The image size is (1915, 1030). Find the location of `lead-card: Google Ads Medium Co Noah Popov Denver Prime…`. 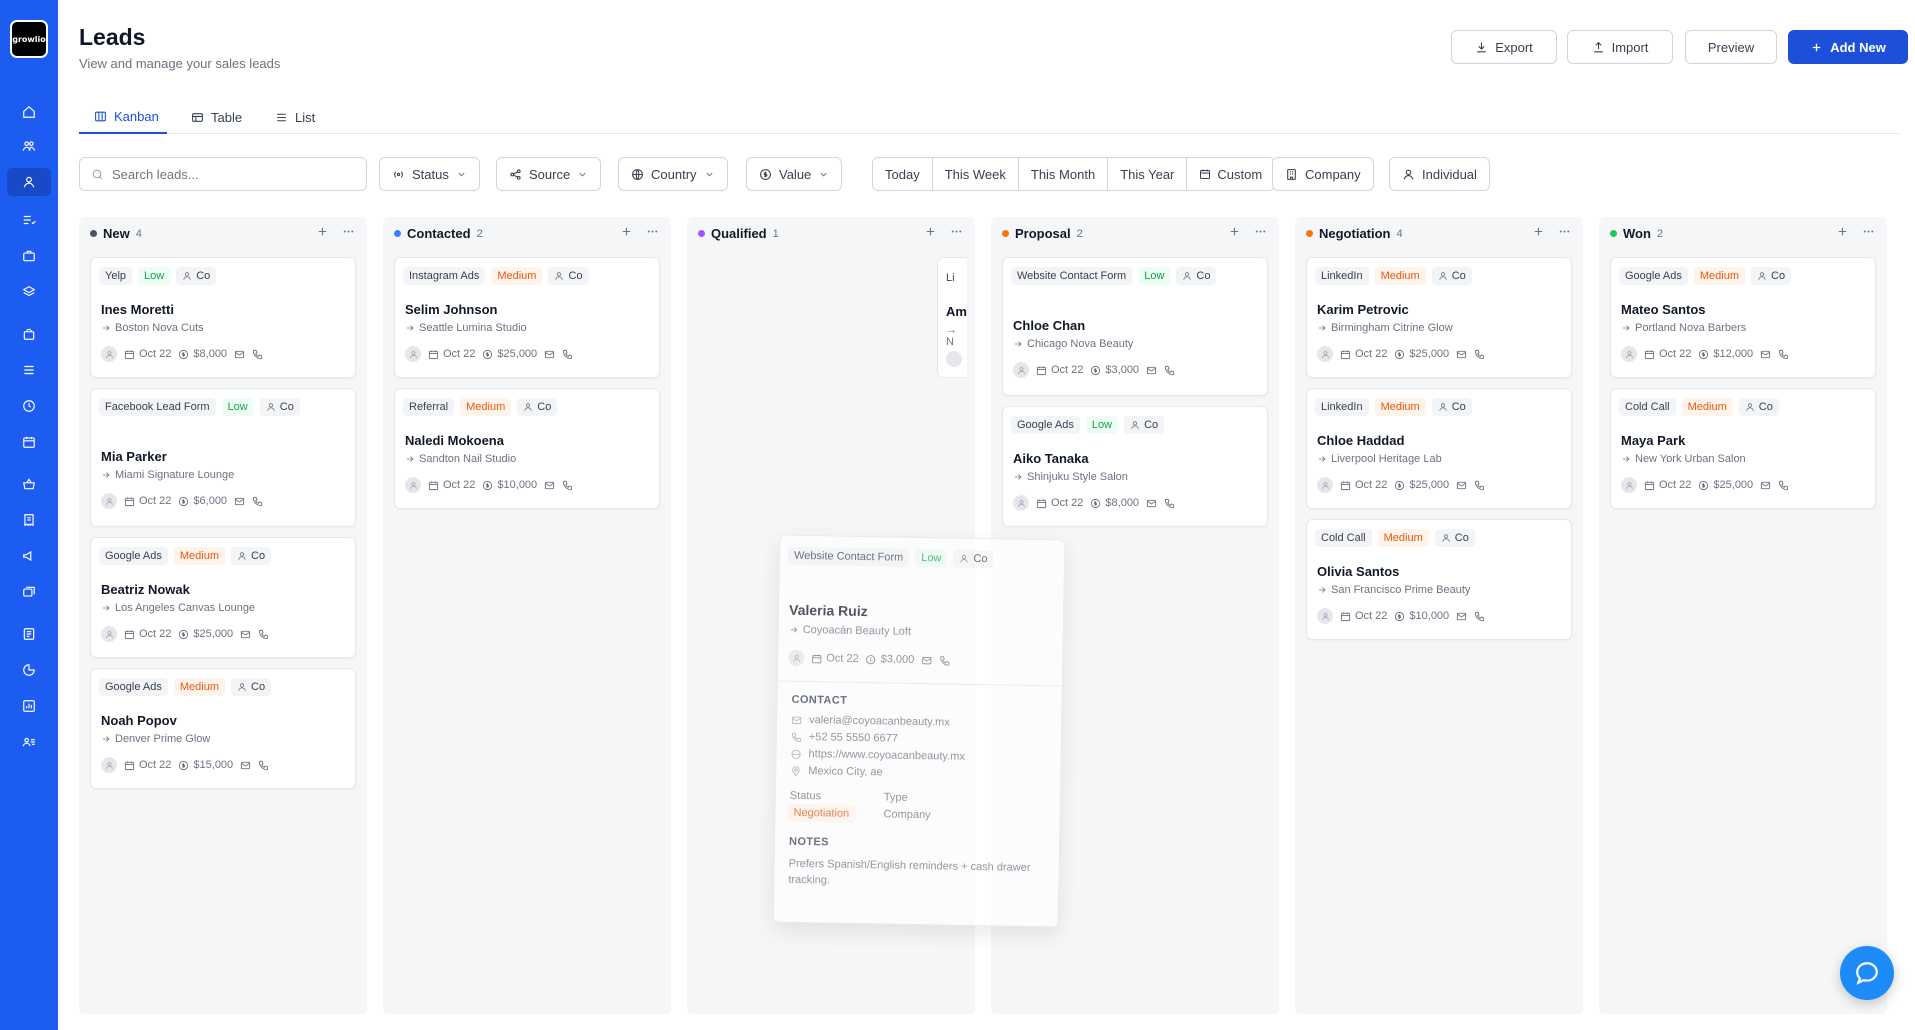

lead-card: Google Ads Medium Co Noah Popov Denver Prime… is located at coordinates (223, 728).